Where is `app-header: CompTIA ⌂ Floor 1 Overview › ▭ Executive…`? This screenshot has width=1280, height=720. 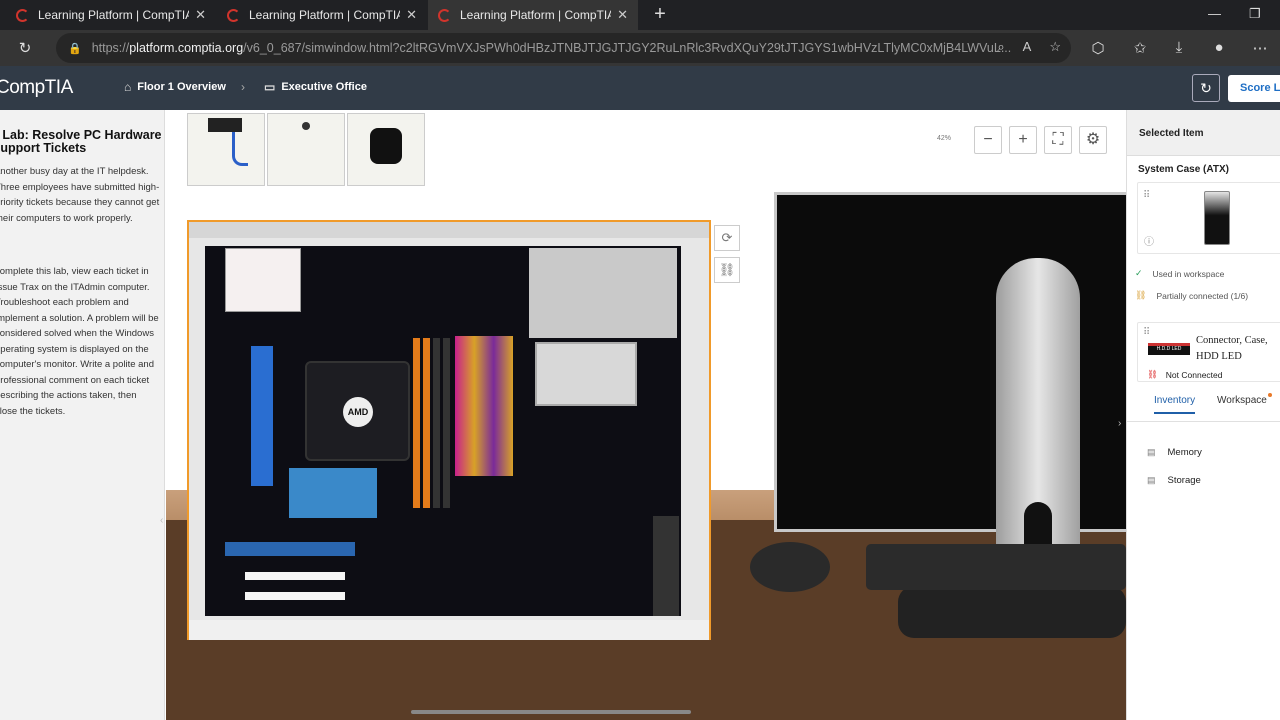 app-header: CompTIA ⌂ Floor 1 Overview › ▭ Executive… is located at coordinates (640, 88).